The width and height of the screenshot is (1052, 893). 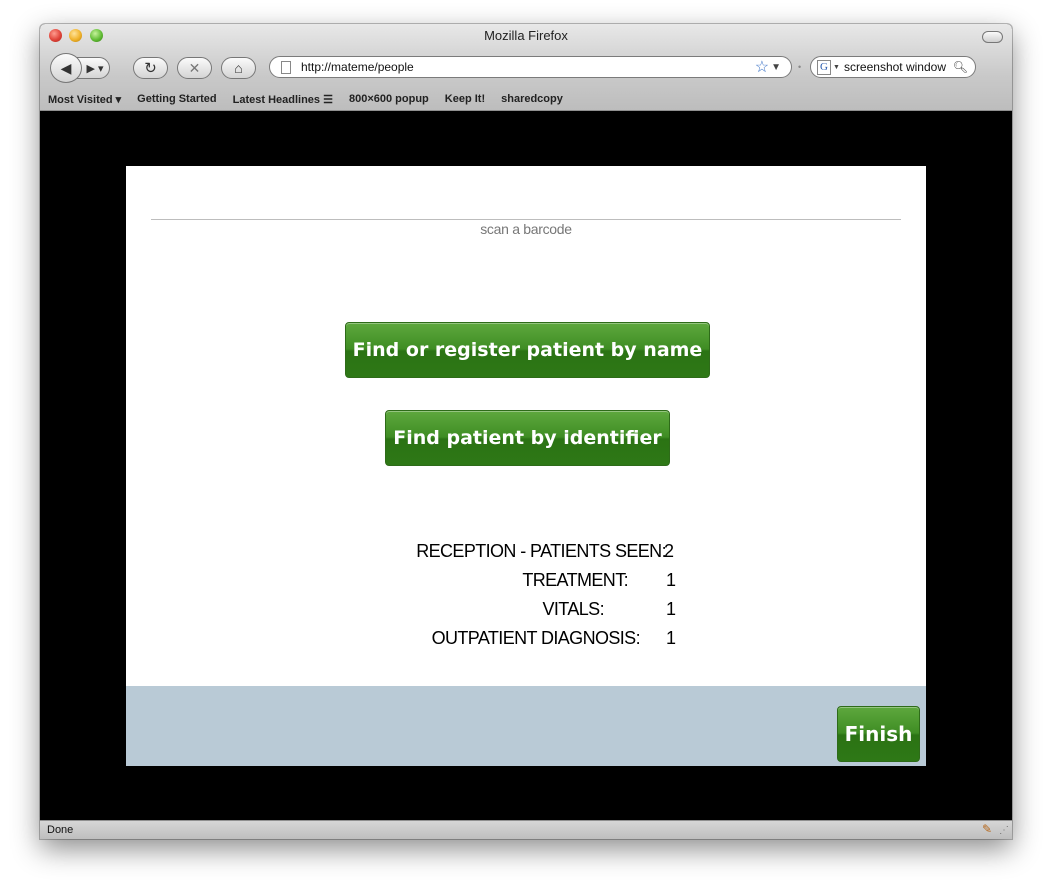 I want to click on stat-row: OUTPATIENT DIAGNOSIS: 1, so click(x=526, y=642).